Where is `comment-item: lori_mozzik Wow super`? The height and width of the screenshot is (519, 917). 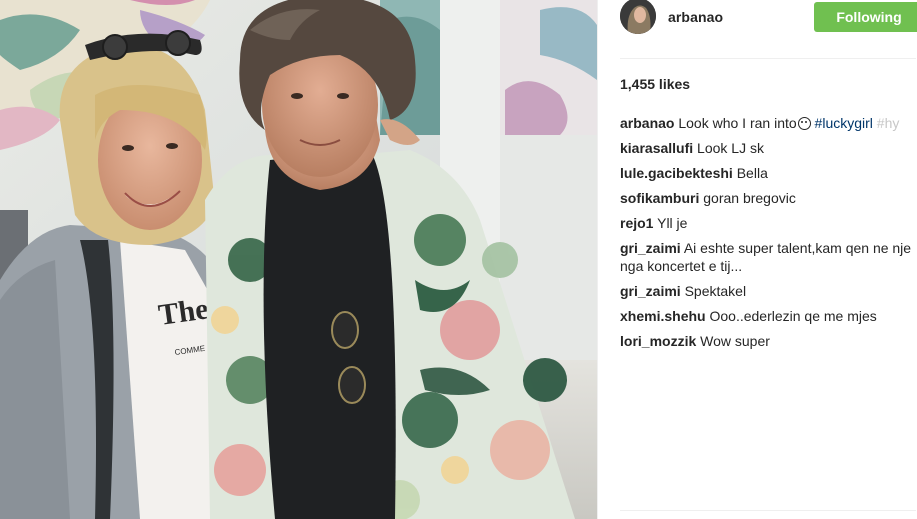 comment-item: lori_mozzik Wow super is located at coordinates (768, 341).